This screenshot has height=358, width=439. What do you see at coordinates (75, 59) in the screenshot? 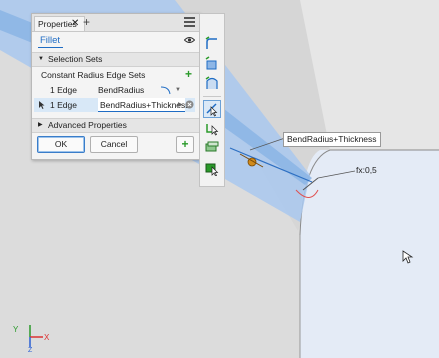
I see `selection-sets-heading: Selection Sets` at bounding box center [75, 59].